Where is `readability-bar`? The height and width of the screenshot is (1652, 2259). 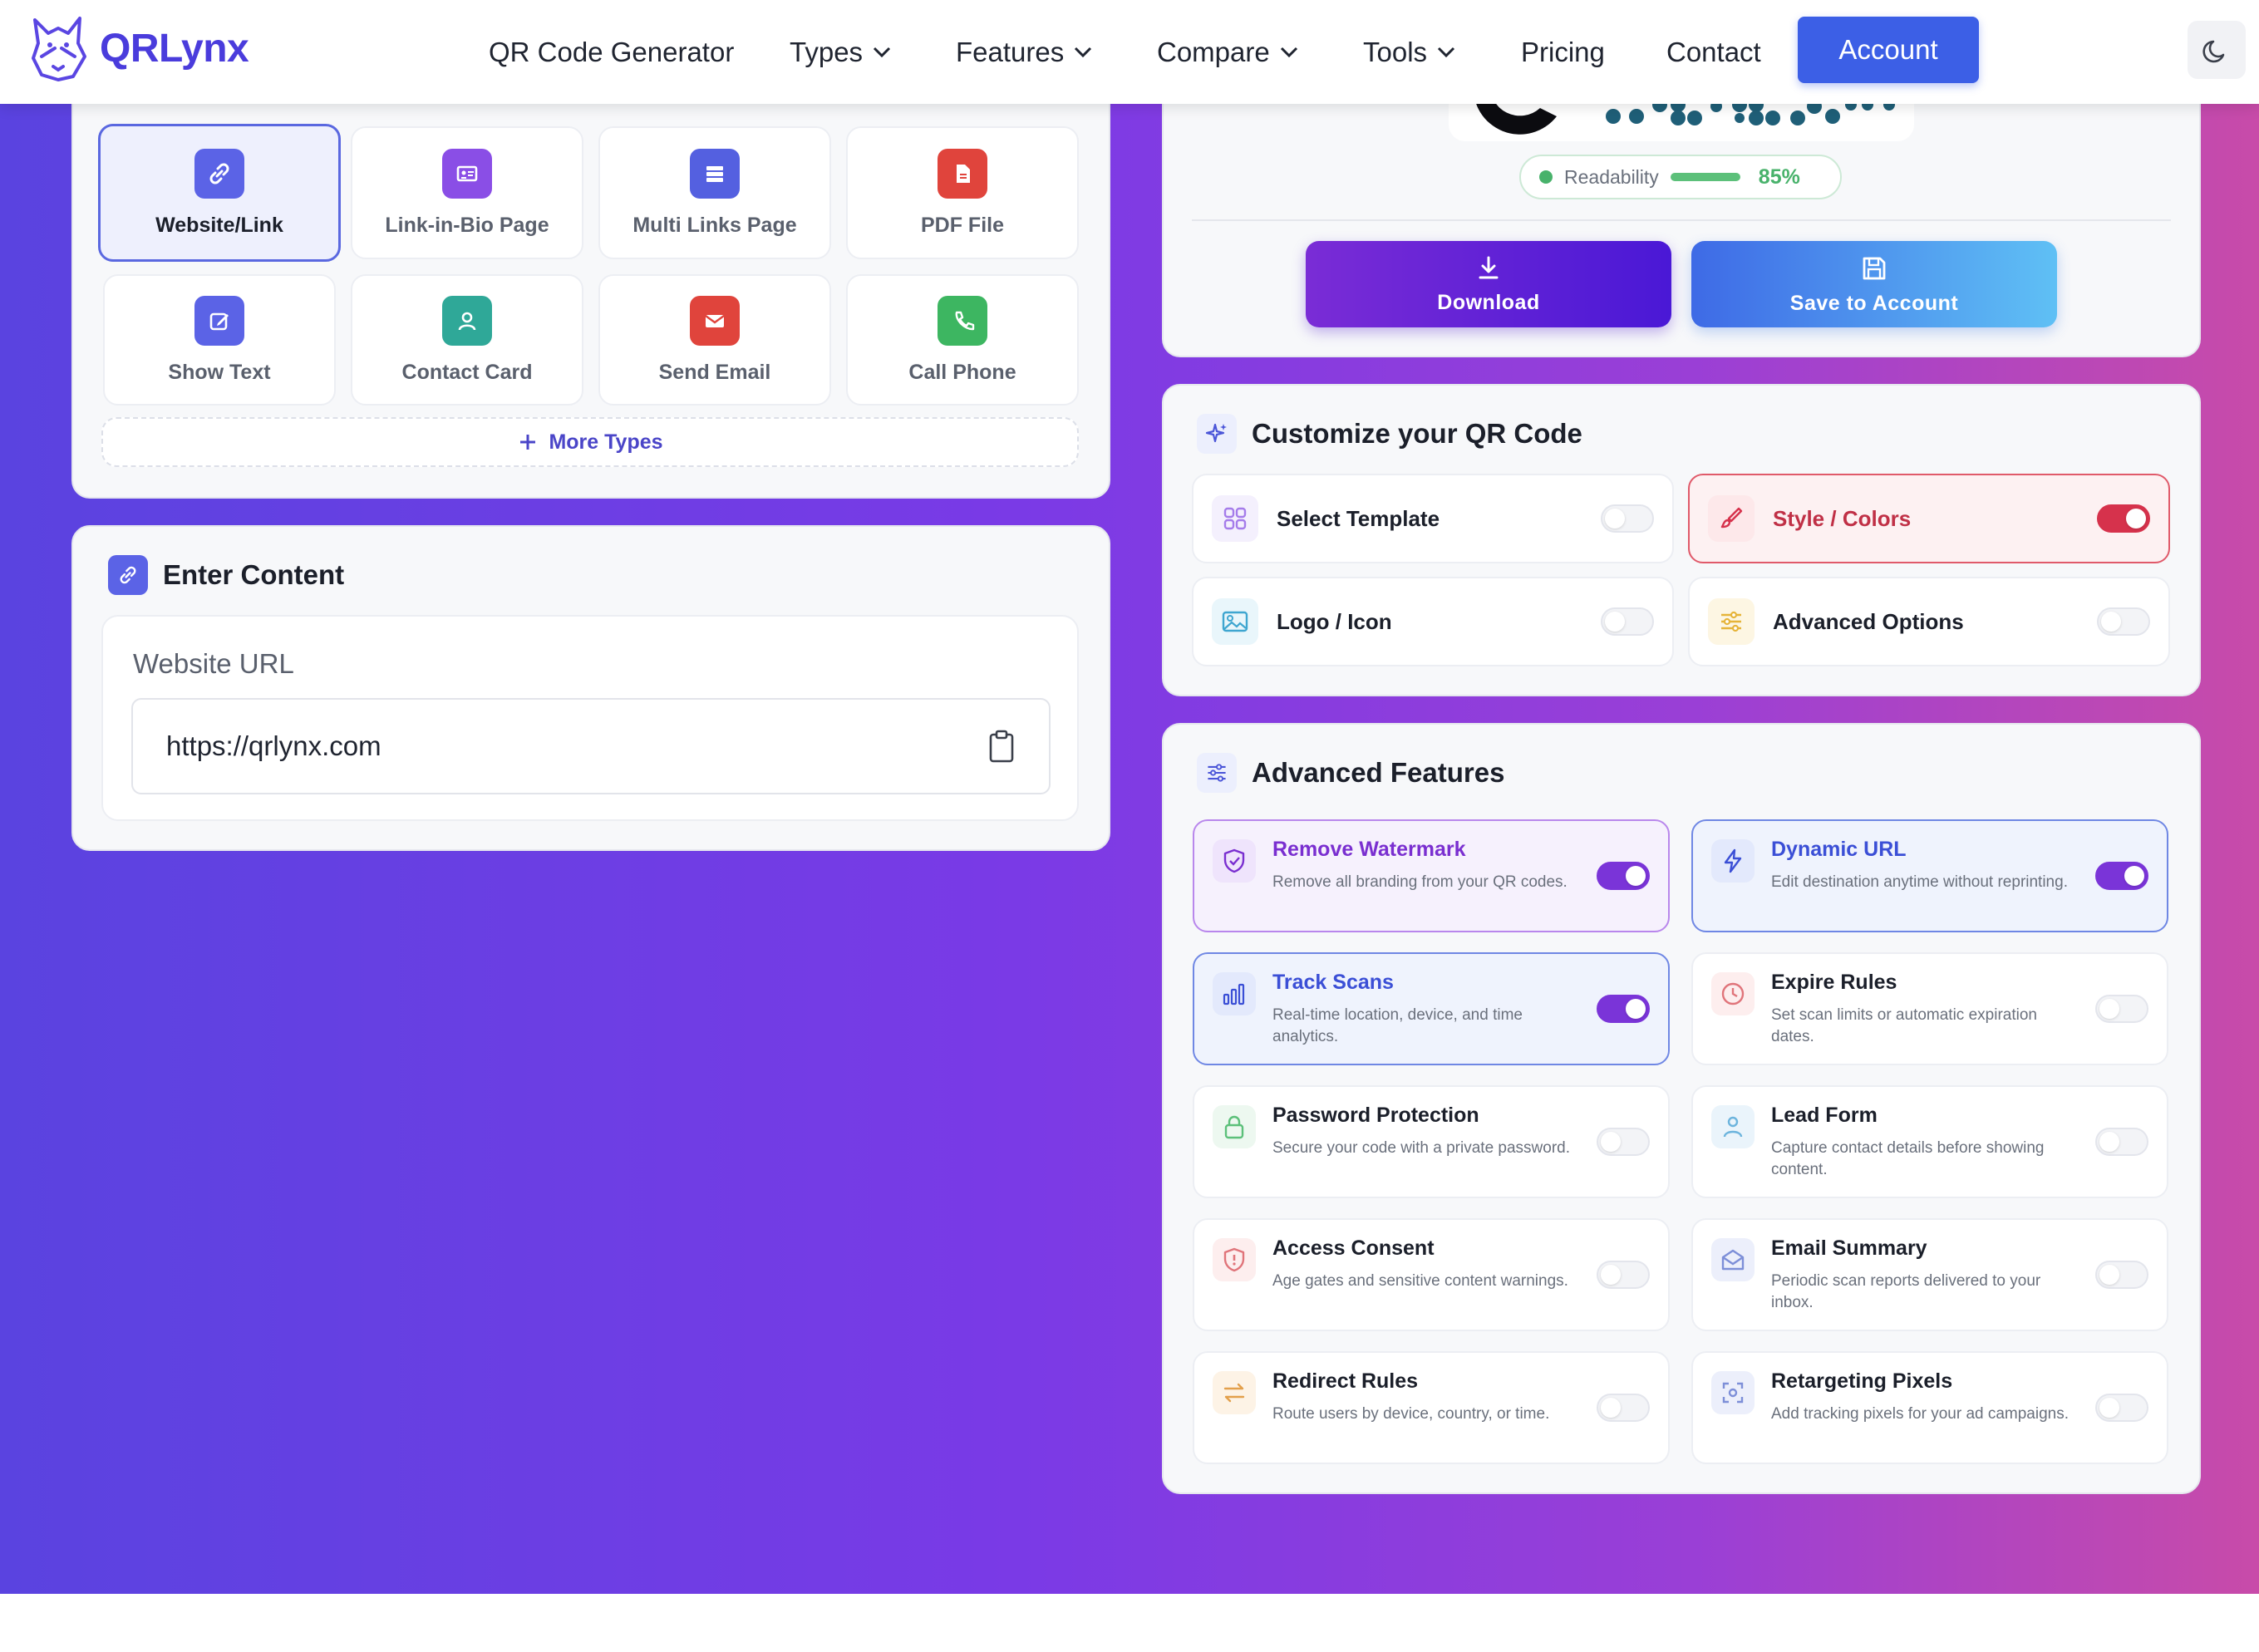
readability-bar is located at coordinates (1705, 177).